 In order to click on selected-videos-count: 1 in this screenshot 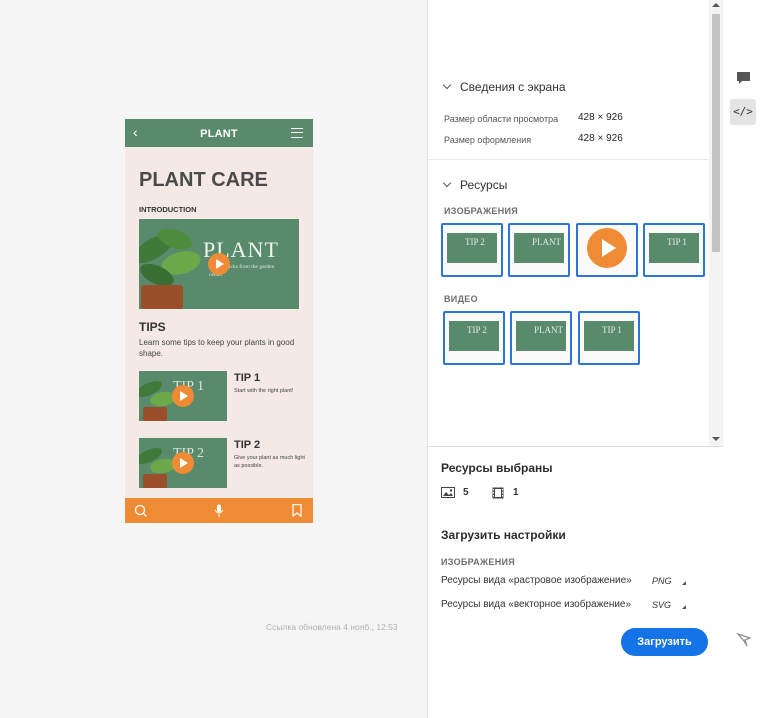, I will do `click(516, 492)`.